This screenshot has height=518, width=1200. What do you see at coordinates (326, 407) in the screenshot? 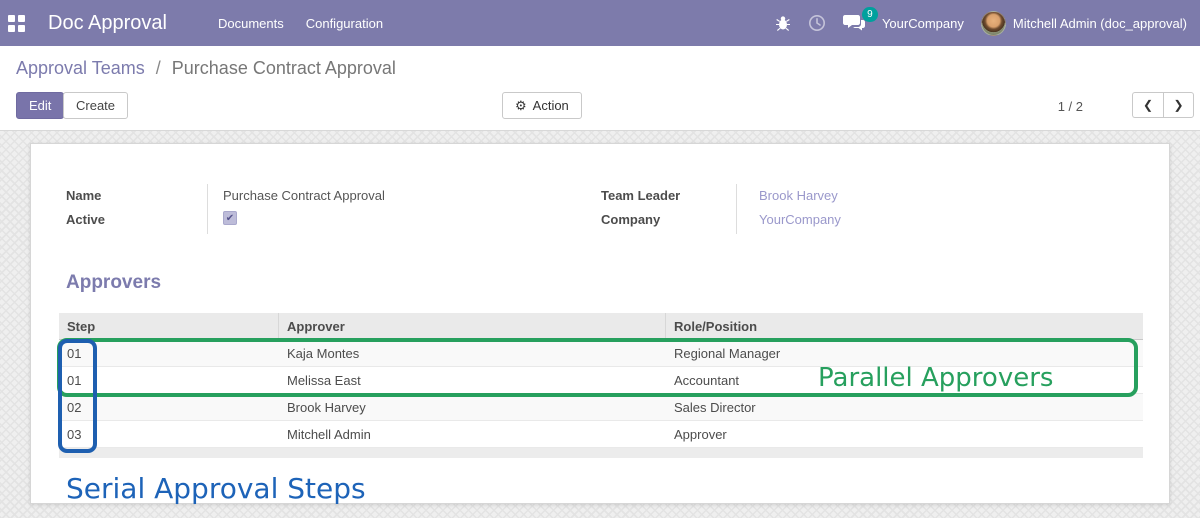
I see `cell-approver: Brook Harvey` at bounding box center [326, 407].